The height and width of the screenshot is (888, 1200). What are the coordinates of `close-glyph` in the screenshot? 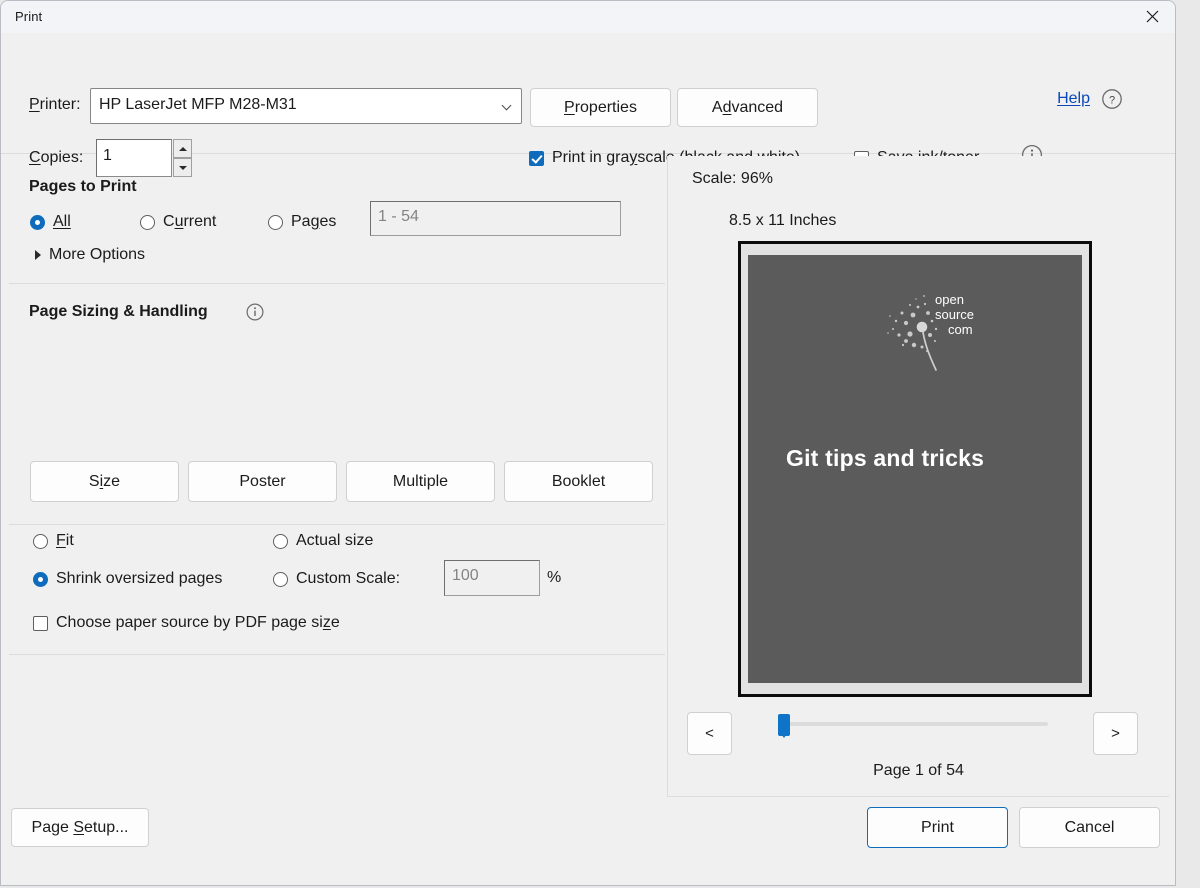 It's located at (1152, 16).